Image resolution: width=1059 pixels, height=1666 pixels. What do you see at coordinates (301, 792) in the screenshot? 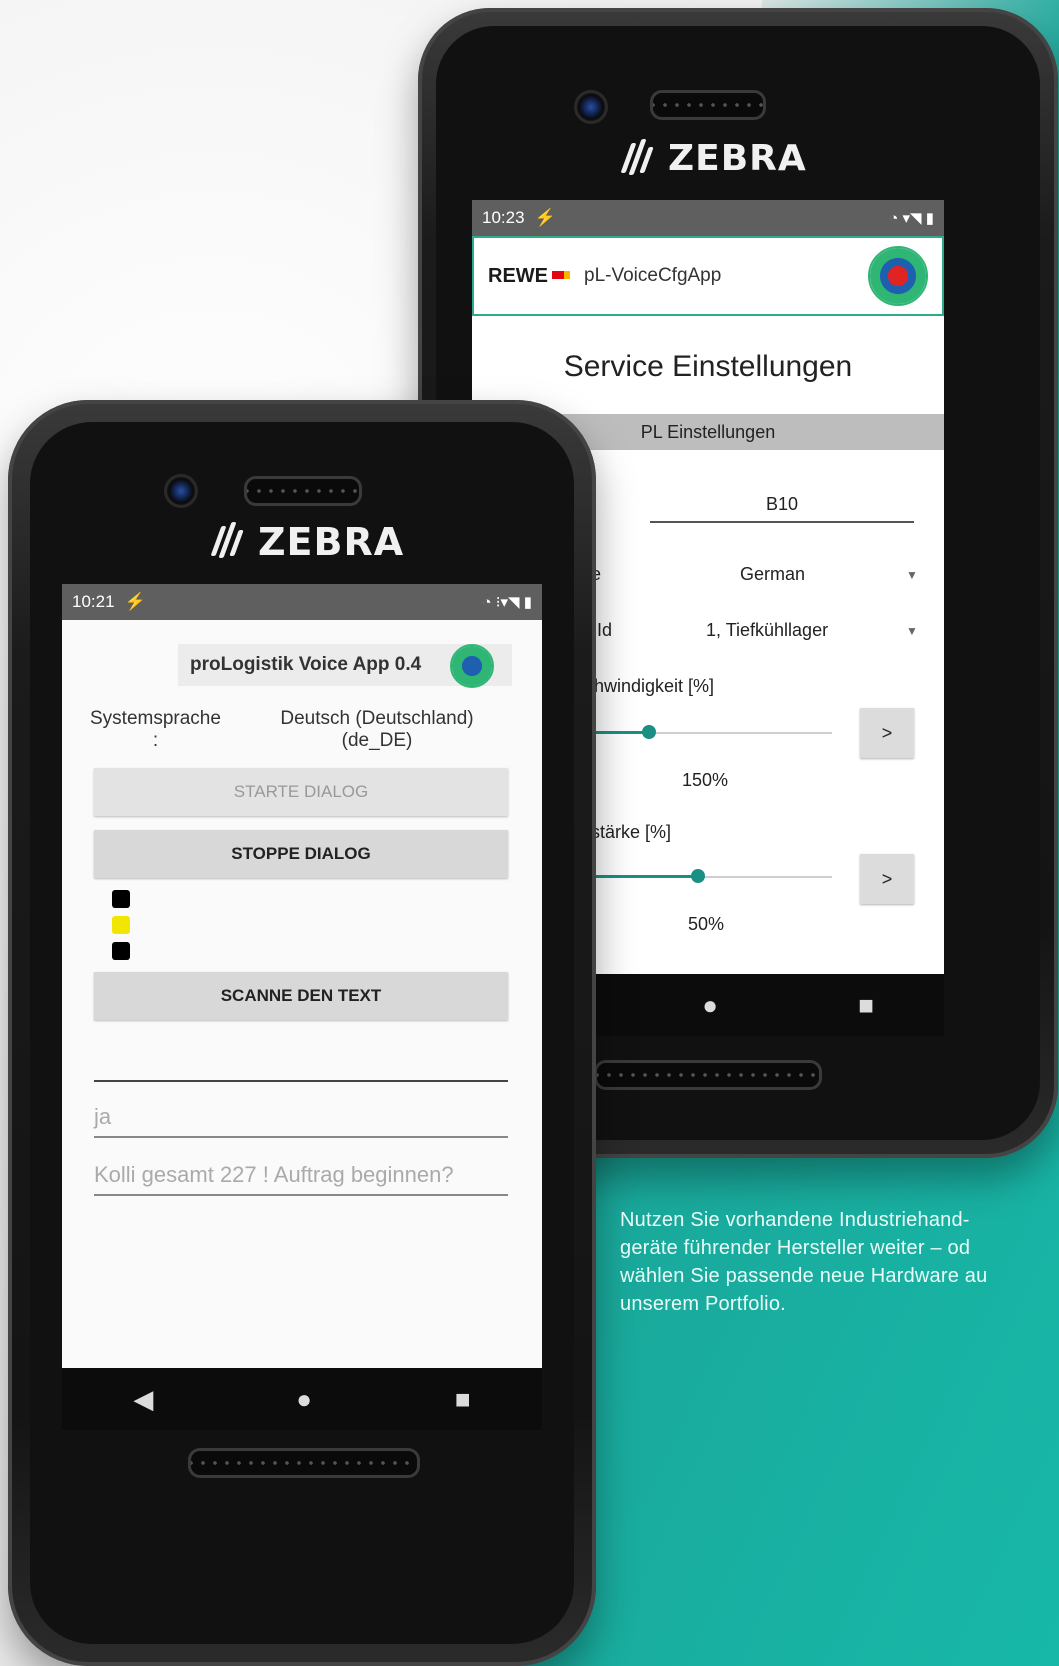
I see `start-dialog-button: STARTE DIALOG` at bounding box center [301, 792].